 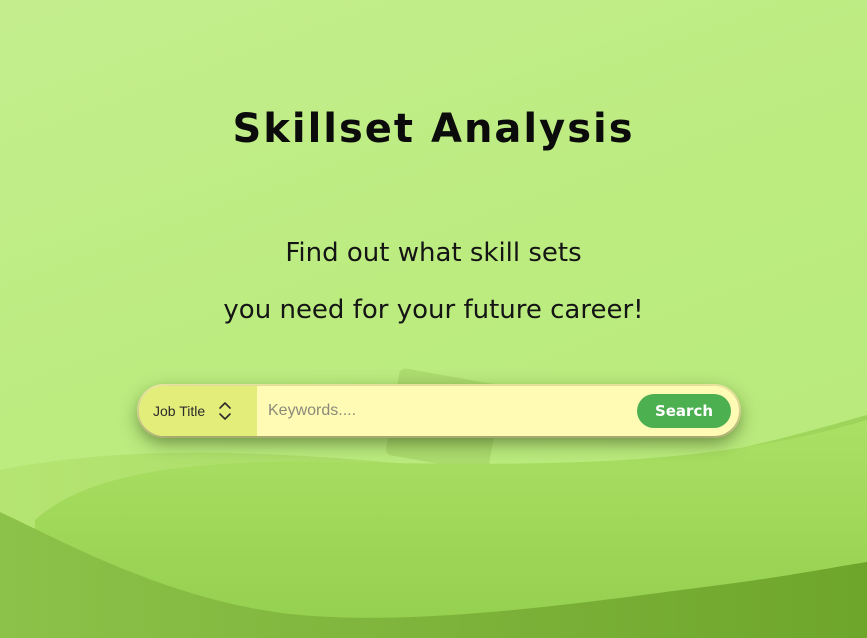 What do you see at coordinates (433, 129) in the screenshot?
I see `page-title: Skillset Analysis` at bounding box center [433, 129].